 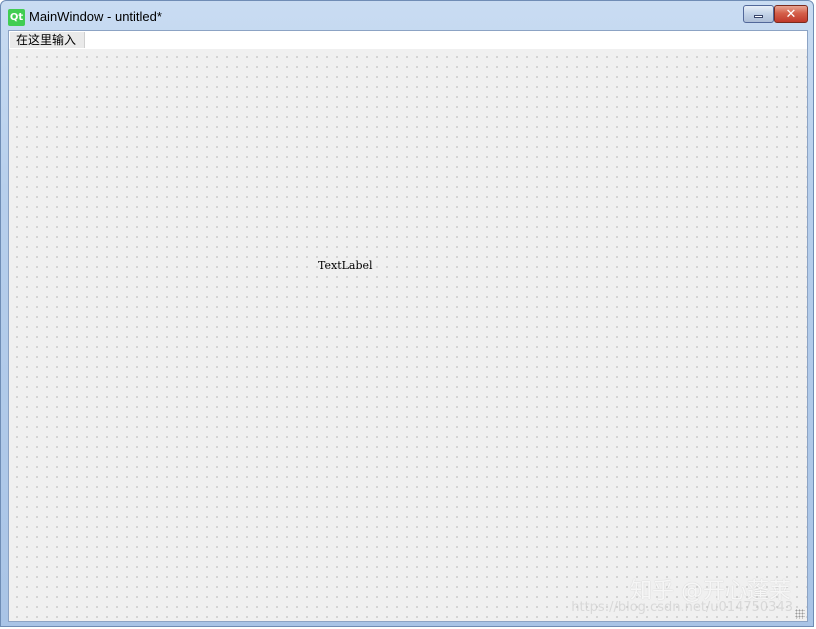 I want to click on menu-type-here-item: 在这里输入, so click(x=48, y=40).